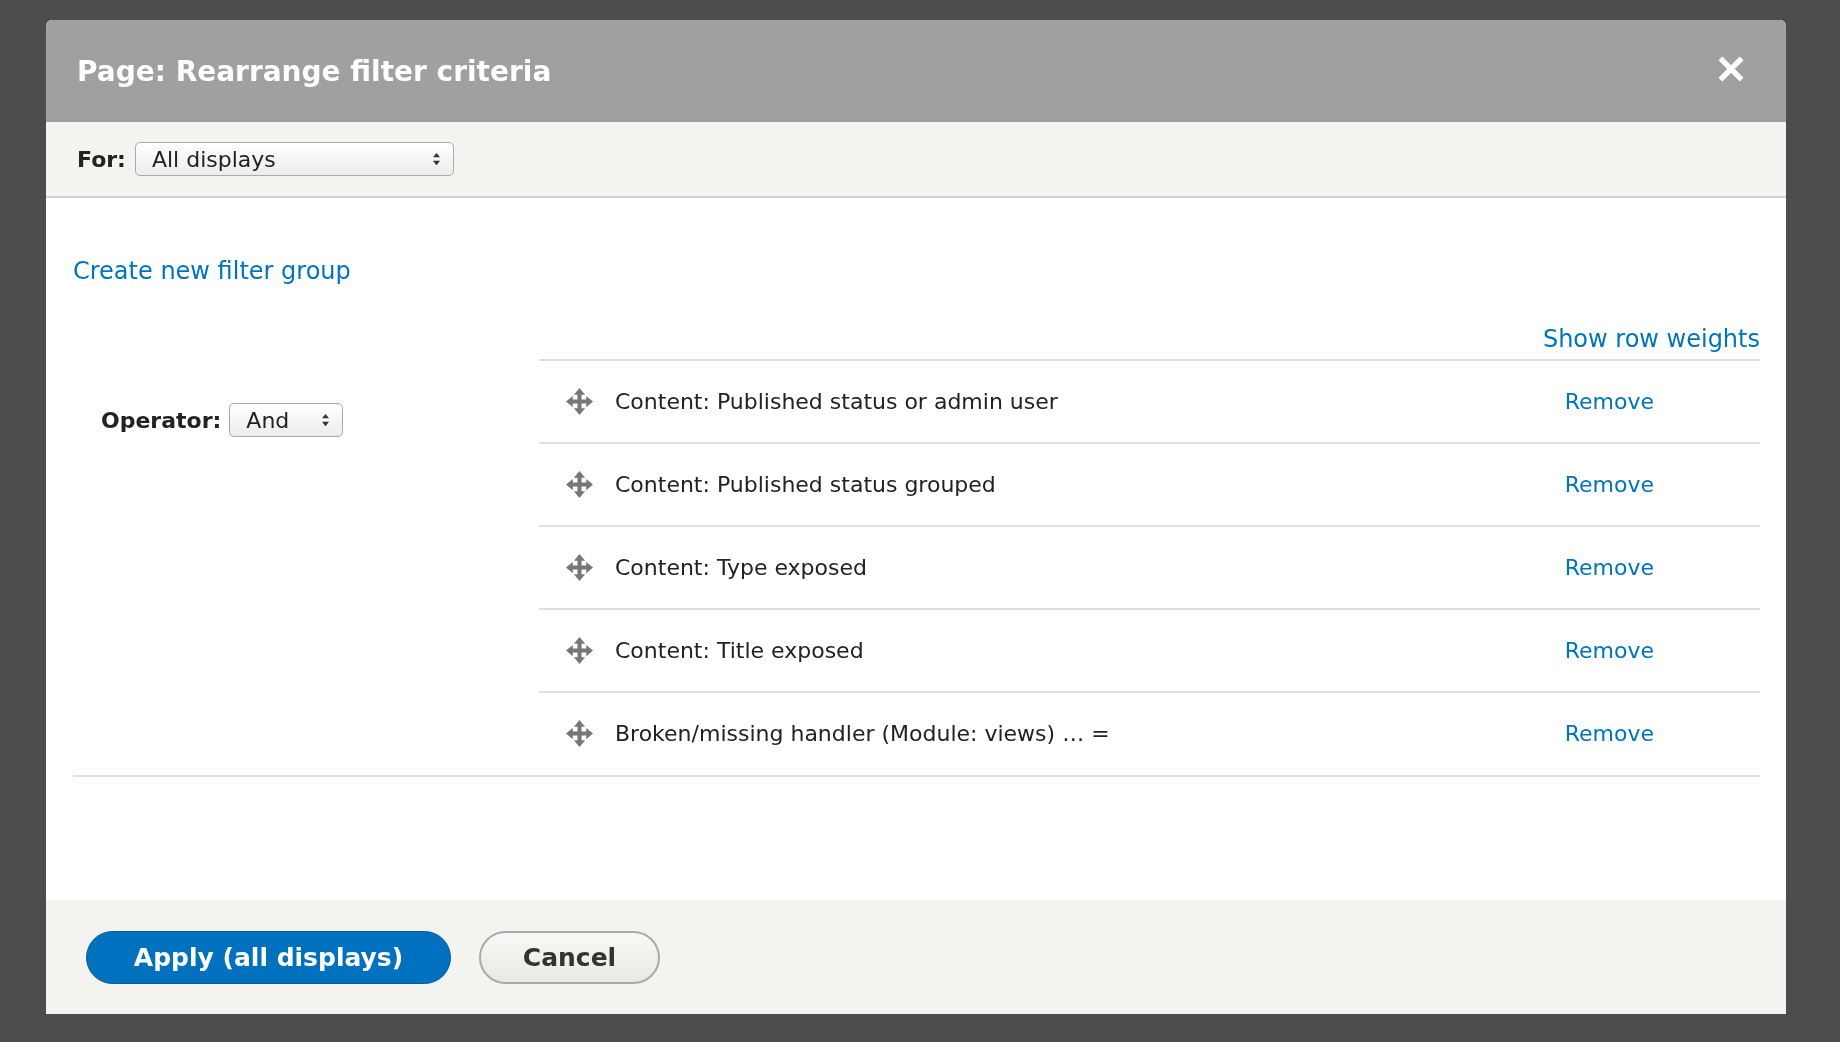 The image size is (1840, 1042). What do you see at coordinates (212, 271) in the screenshot?
I see `create-filter-group-link: Create new filter group` at bounding box center [212, 271].